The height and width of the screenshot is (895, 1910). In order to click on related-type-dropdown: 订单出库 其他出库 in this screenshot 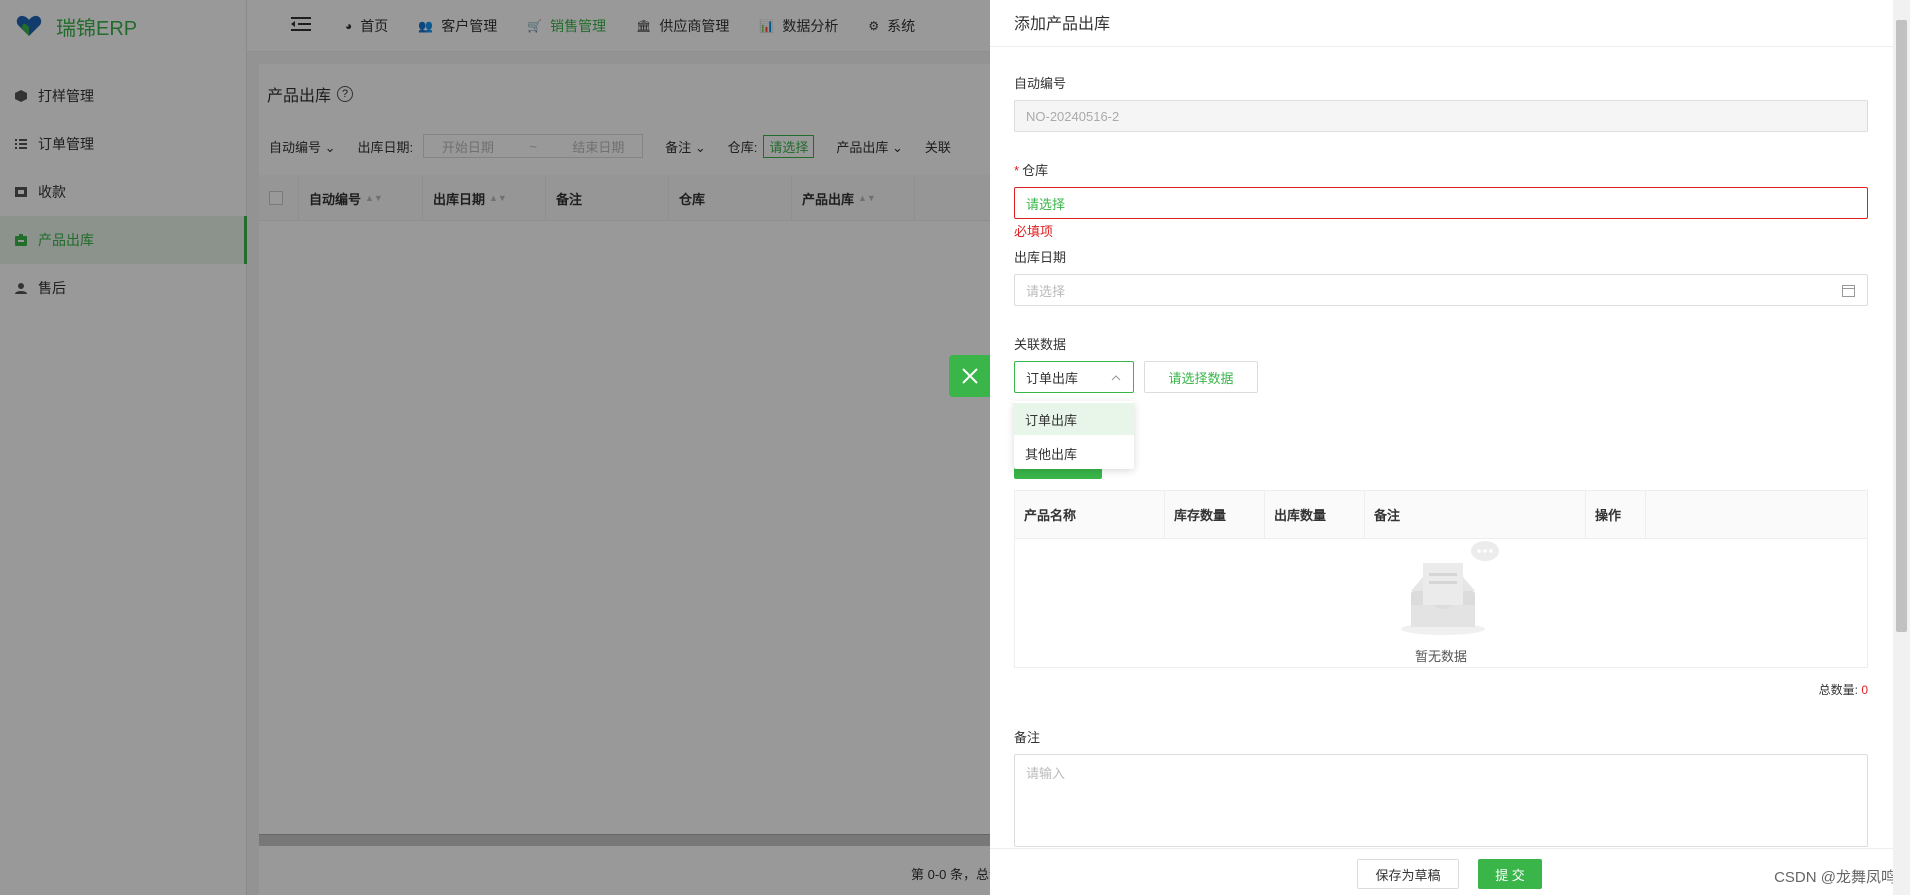, I will do `click(1074, 435)`.